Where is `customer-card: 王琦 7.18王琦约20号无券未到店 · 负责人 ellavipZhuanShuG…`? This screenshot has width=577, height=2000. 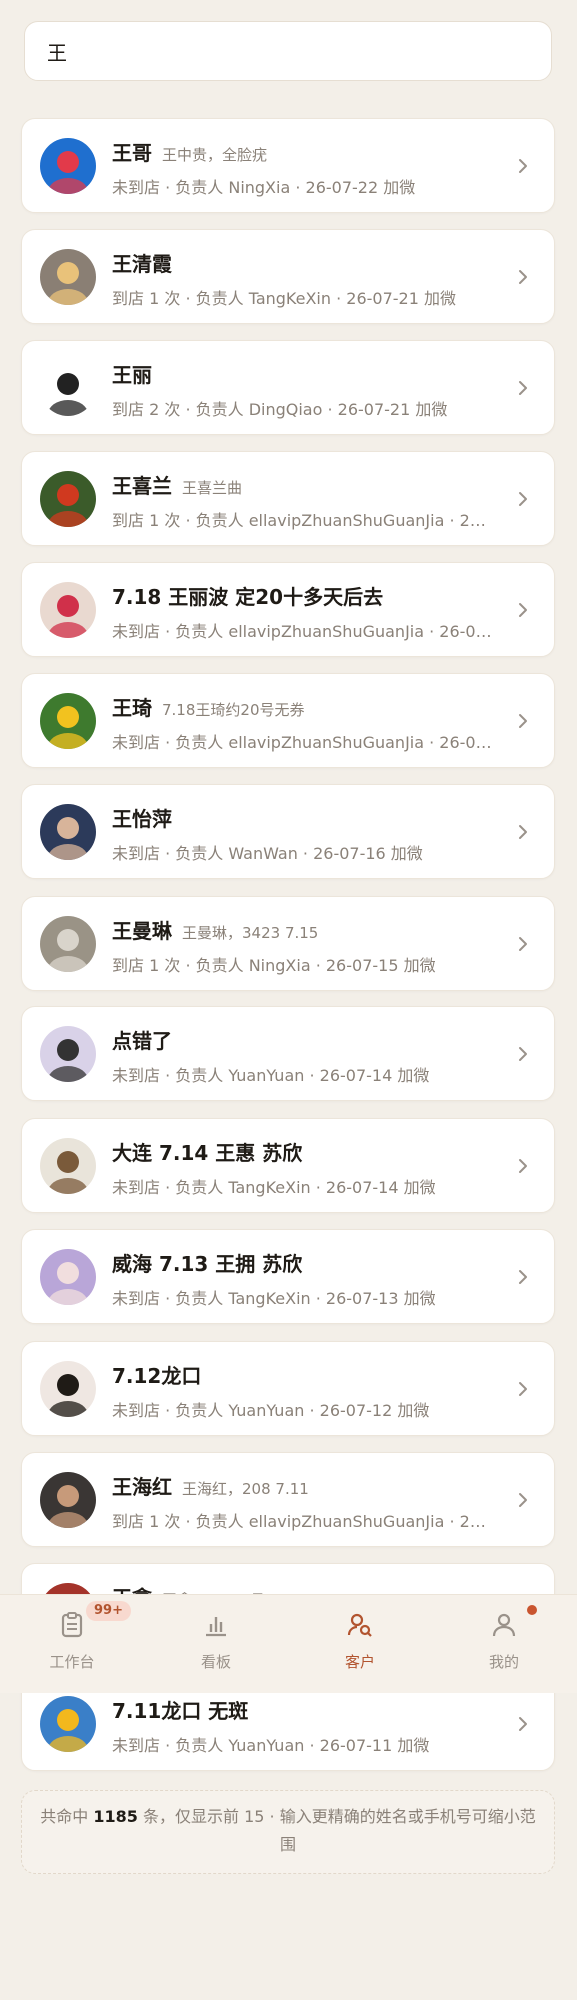
customer-card: 王琦 7.18王琦约20号无券未到店 · 负责人 ellavipZhuanShuG… is located at coordinates (288, 720).